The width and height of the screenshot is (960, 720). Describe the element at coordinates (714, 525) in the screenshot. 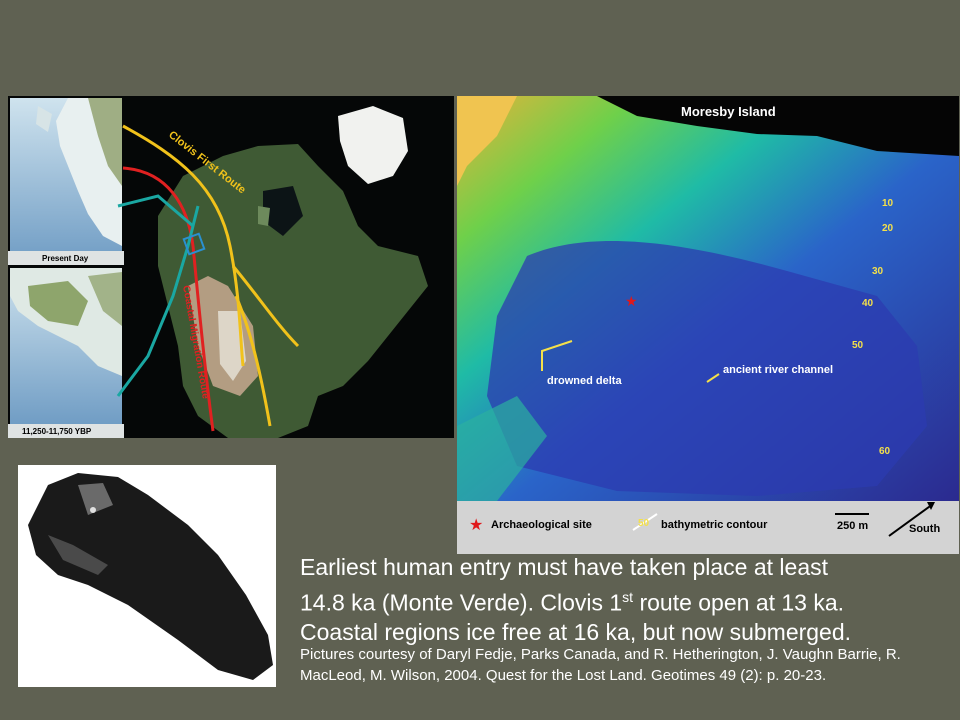

I see `legend-contour-label: bathymetric contour` at that location.